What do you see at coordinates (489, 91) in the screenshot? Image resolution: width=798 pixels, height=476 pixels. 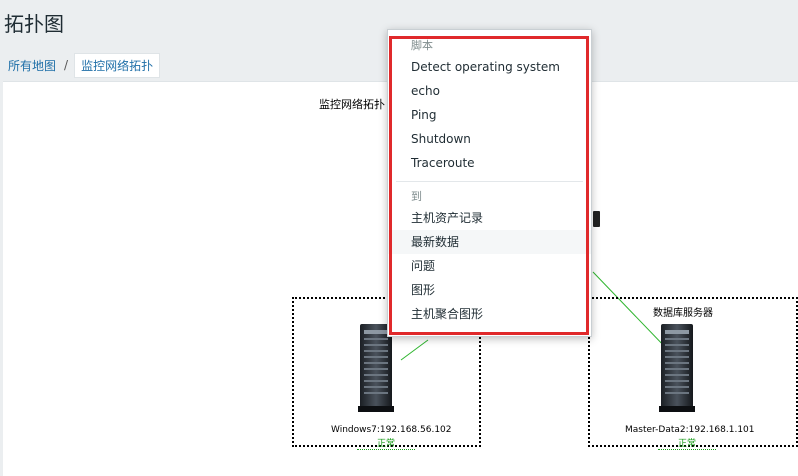 I see `menu-item-echo: echo` at bounding box center [489, 91].